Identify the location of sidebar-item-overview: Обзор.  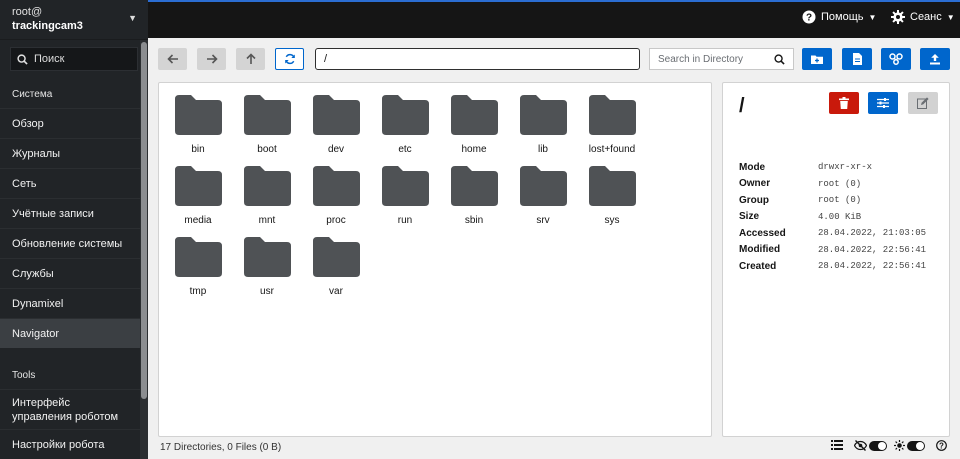
(74, 123).